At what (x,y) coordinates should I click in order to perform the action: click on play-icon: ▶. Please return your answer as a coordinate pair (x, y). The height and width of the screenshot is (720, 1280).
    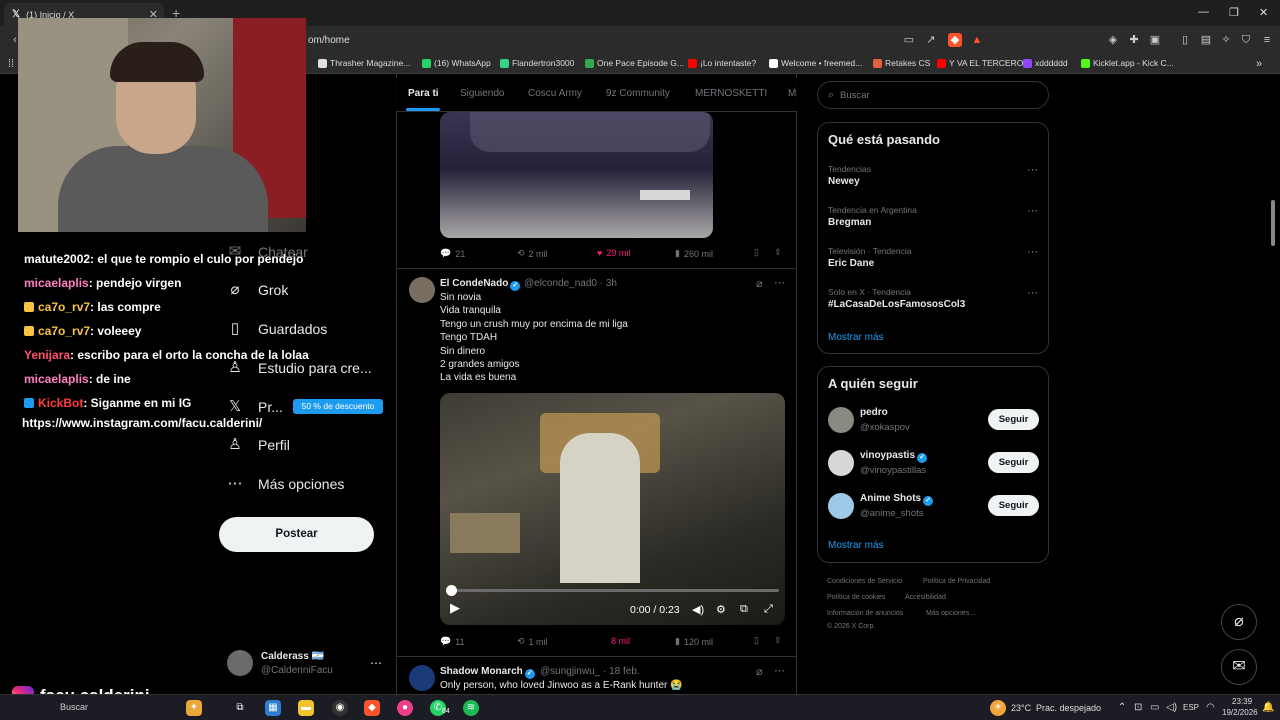
    Looking at the image, I should click on (455, 608).